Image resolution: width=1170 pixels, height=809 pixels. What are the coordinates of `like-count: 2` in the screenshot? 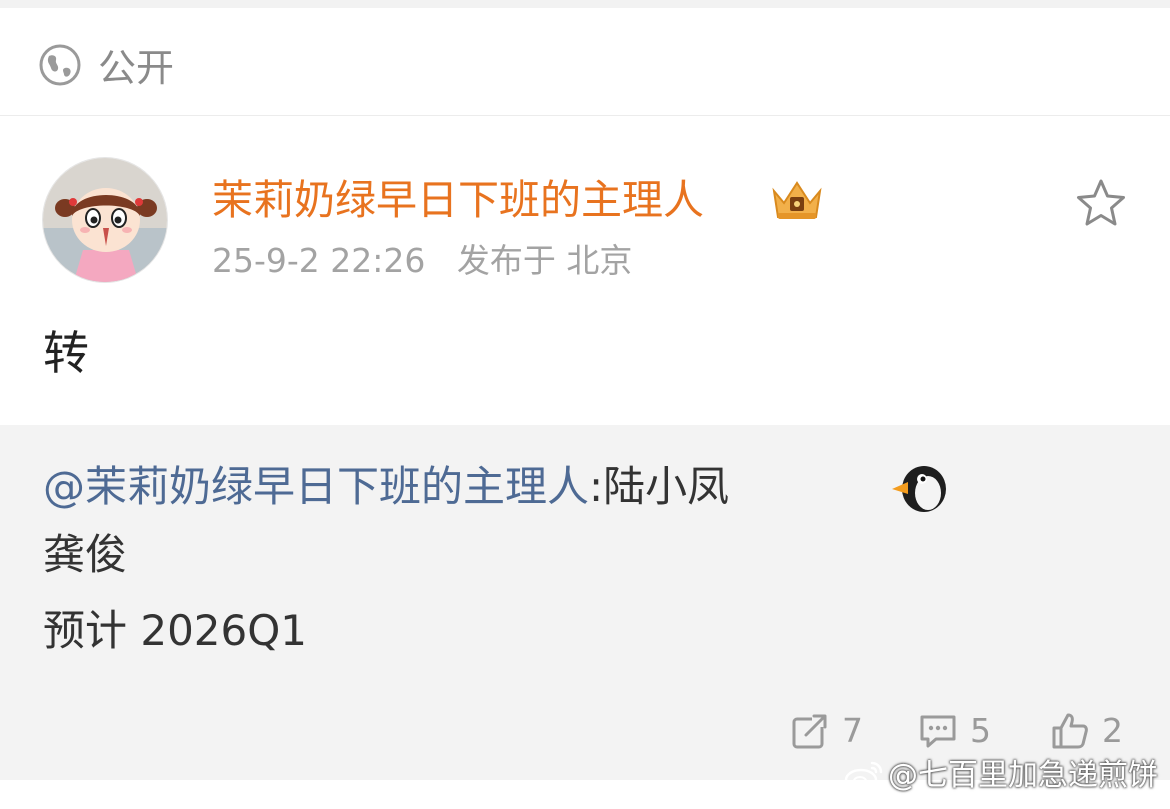 It's located at (1112, 730).